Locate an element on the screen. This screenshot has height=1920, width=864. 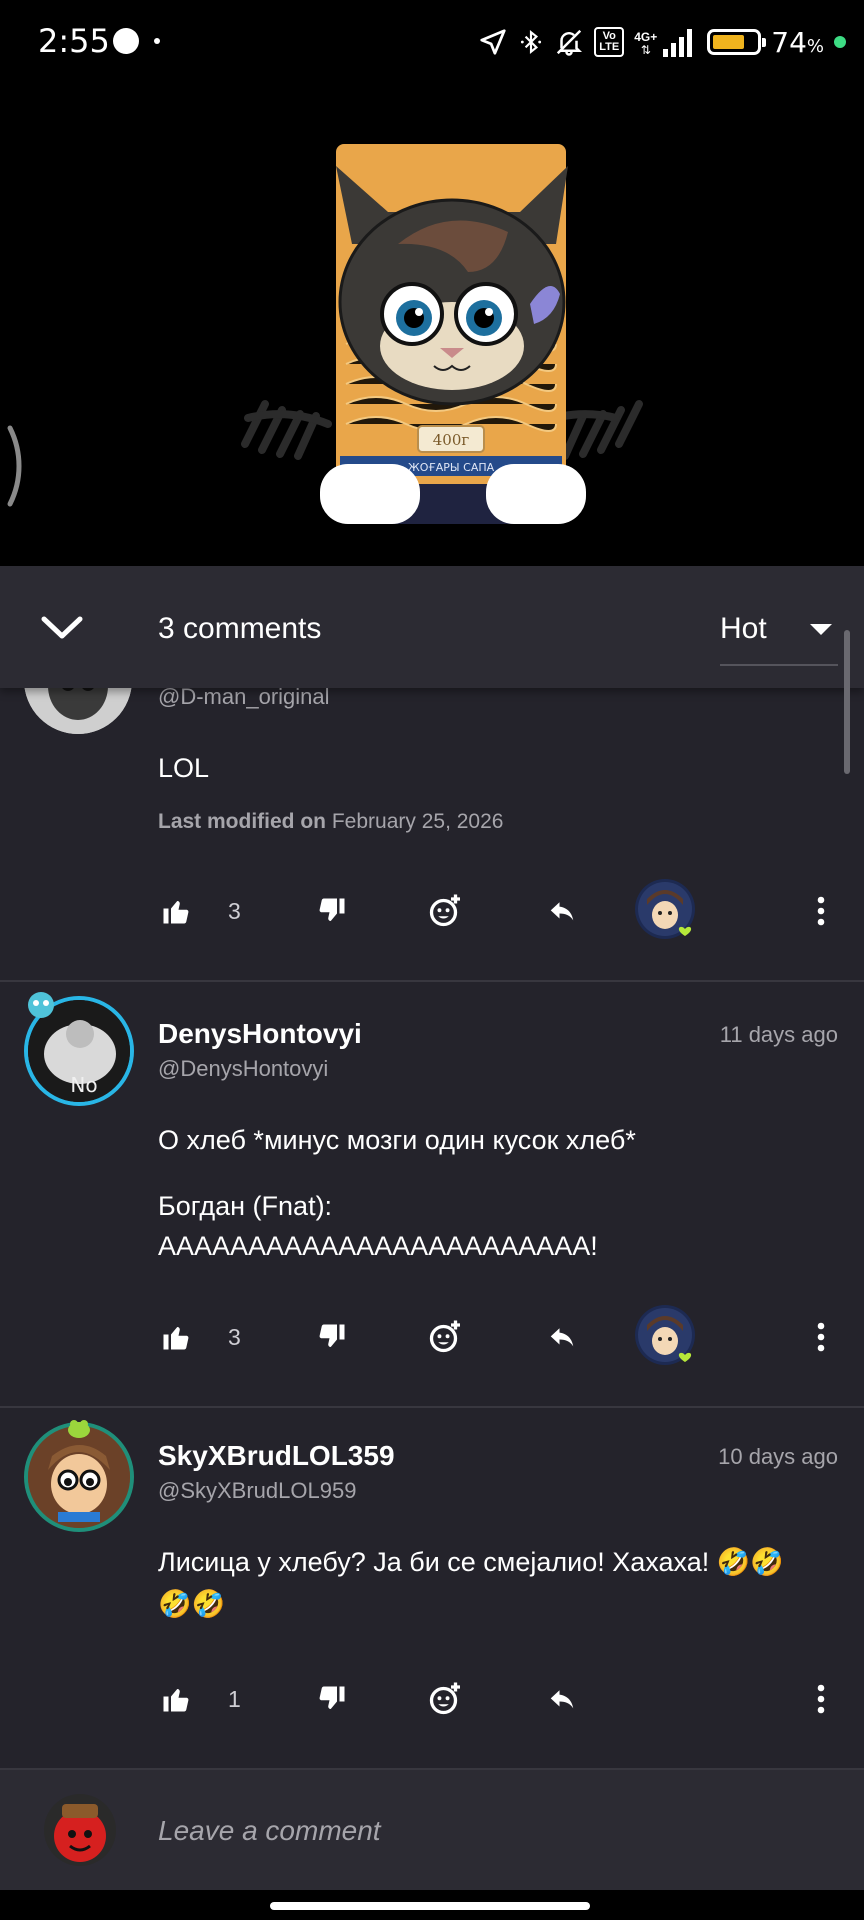
red-character-avatar-icon is located at coordinates (80, 1830).